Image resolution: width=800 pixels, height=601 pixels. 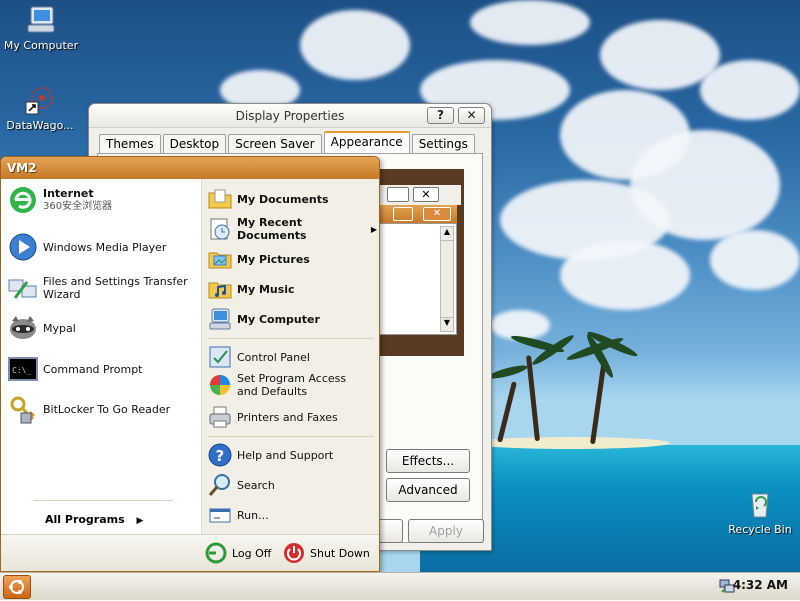 I want to click on places-my-recent-documents: My Recent Documents ▶, so click(x=292, y=229).